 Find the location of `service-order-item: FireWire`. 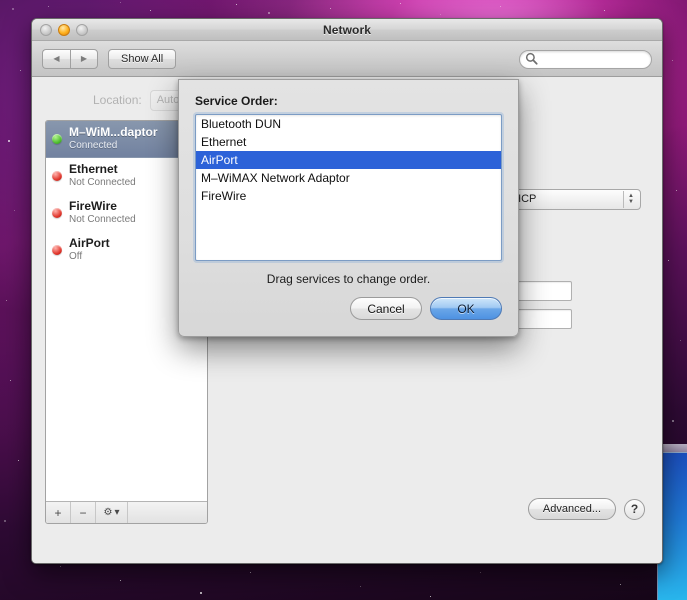

service-order-item: FireWire is located at coordinates (348, 196).